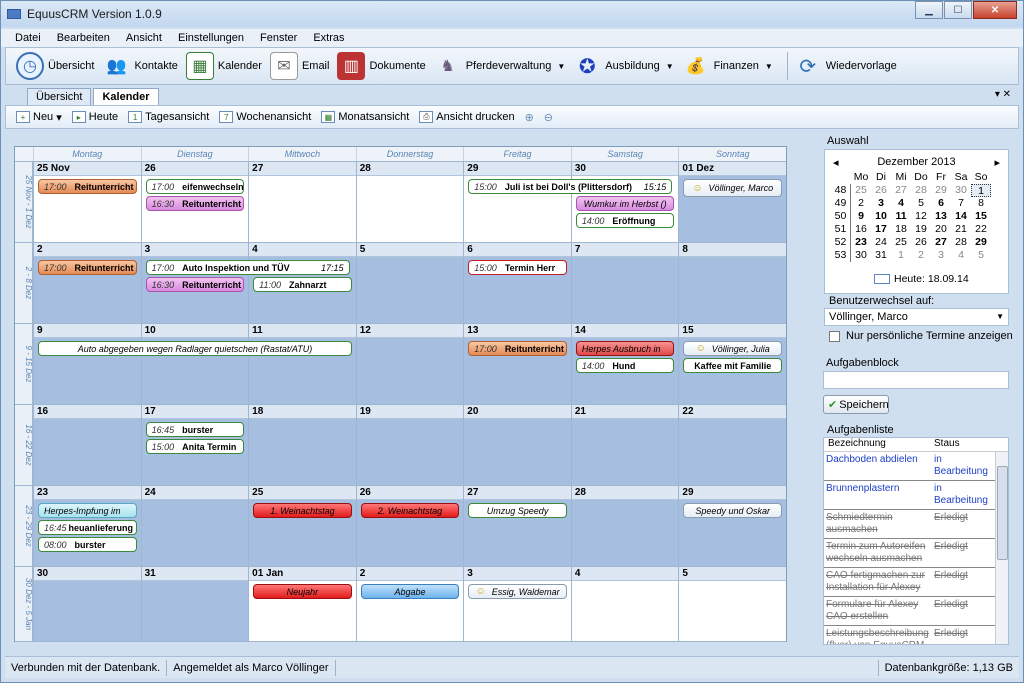 The image size is (1024, 683). What do you see at coordinates (140, 66) in the screenshot?
I see `toolbar-kontakte: 👥 Kontakte` at bounding box center [140, 66].